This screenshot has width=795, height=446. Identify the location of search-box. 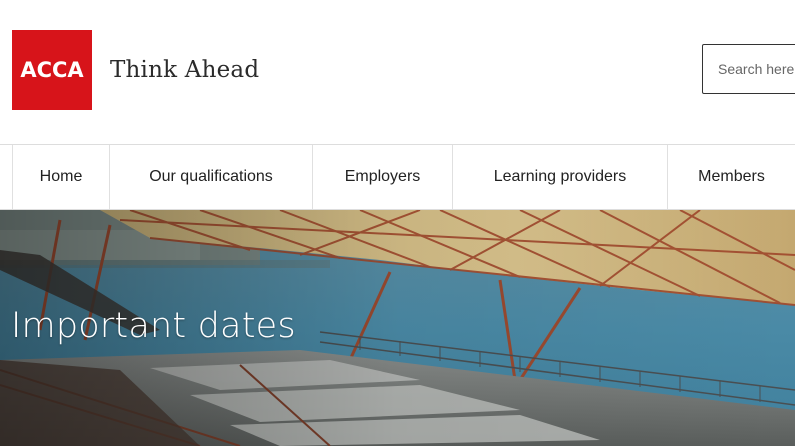
(748, 69).